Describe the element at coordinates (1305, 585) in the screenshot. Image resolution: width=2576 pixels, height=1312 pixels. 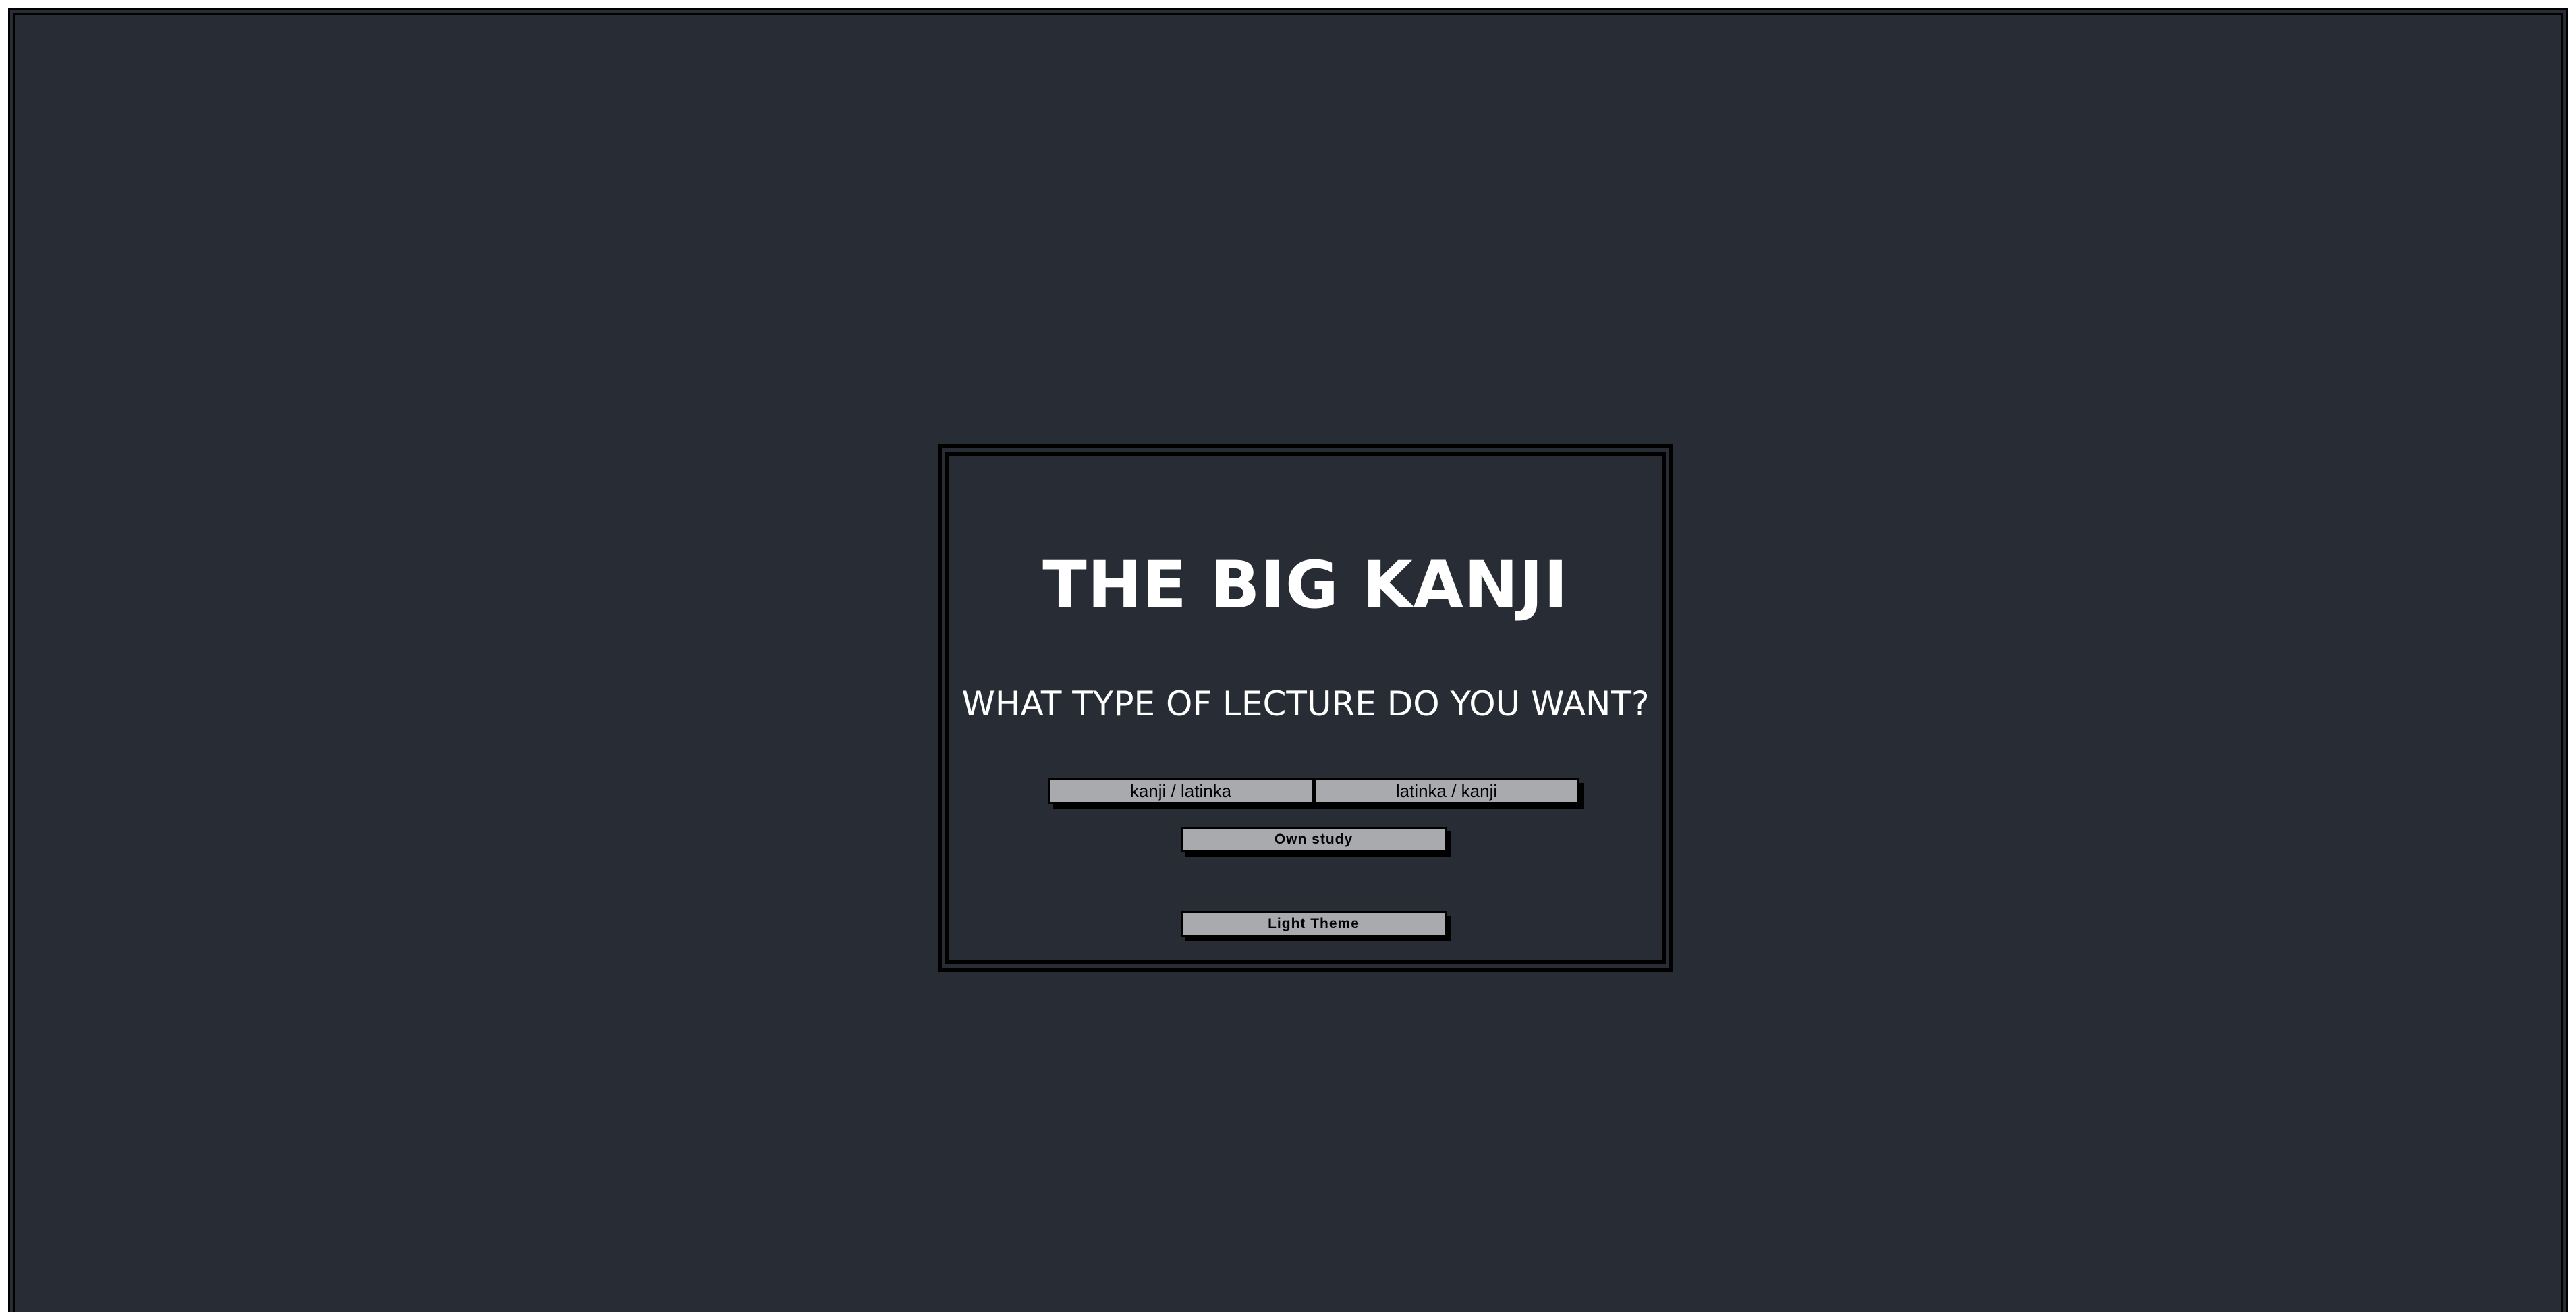
I see `app-title: THE BIG KANJI` at that location.